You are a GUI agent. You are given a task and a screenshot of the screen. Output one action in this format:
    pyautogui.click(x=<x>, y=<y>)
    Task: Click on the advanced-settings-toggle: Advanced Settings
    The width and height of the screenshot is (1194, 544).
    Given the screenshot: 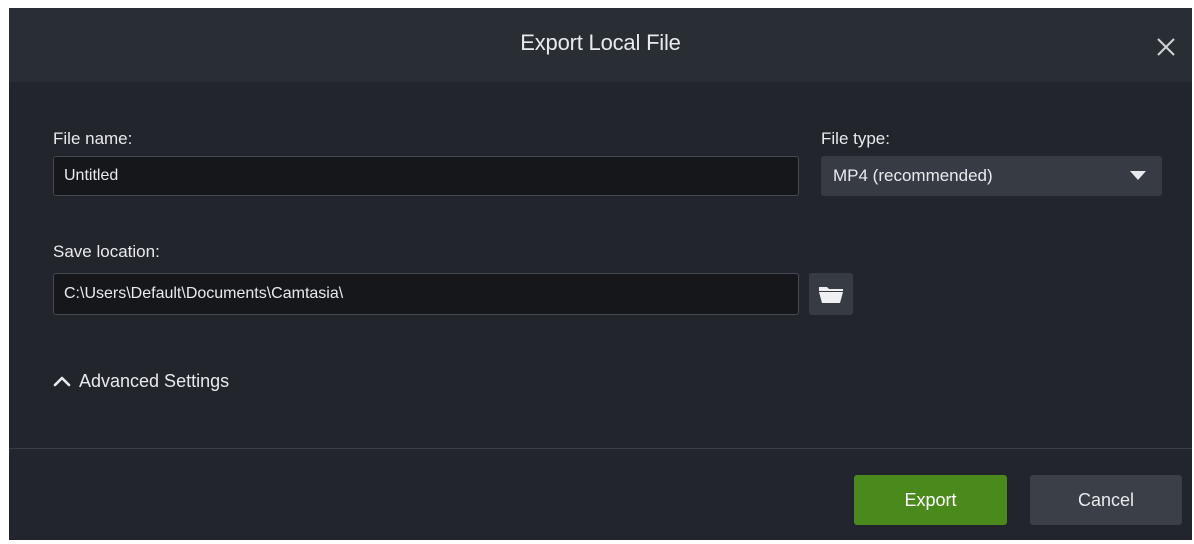 What is the action you would take?
    pyautogui.click(x=141, y=381)
    